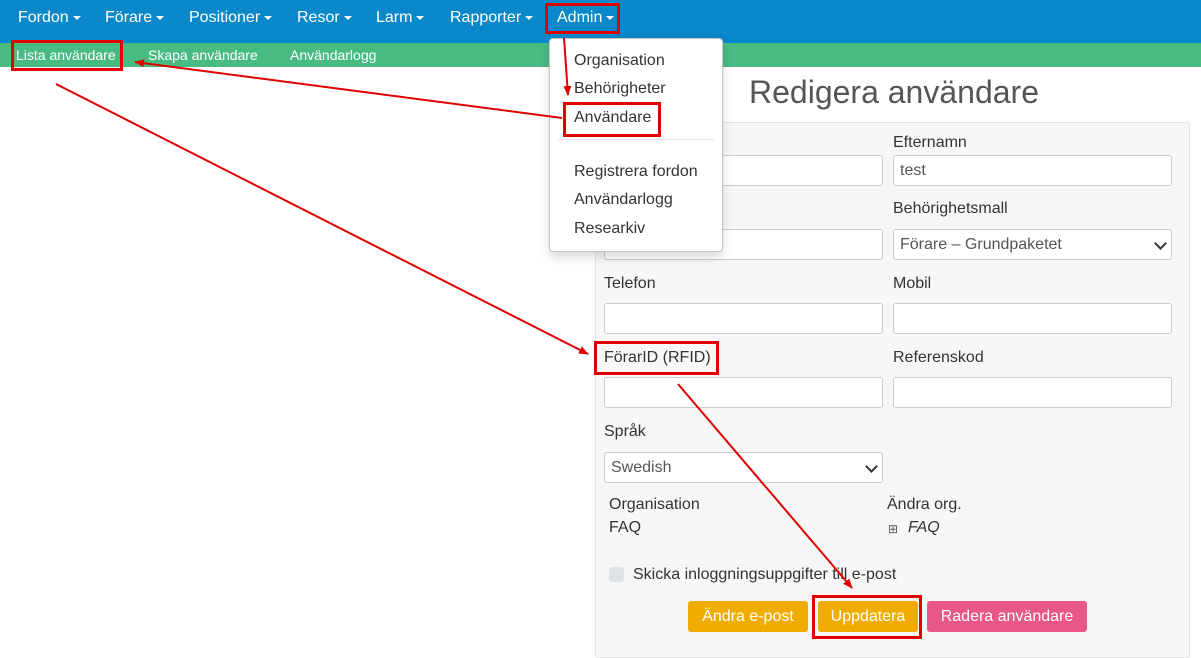 This screenshot has width=1201, height=658. I want to click on subnav-lista-anvandare: Lista användare, so click(66, 55).